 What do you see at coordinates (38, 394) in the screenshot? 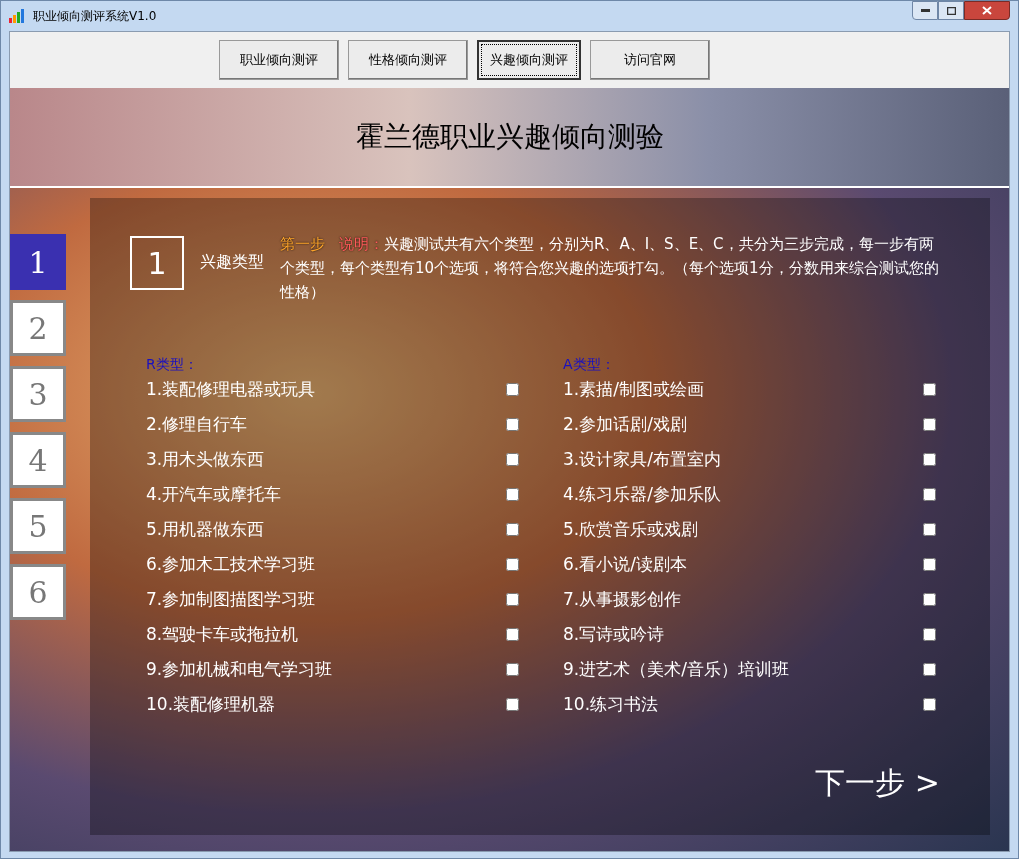
I see `step-tab: 3` at bounding box center [38, 394].